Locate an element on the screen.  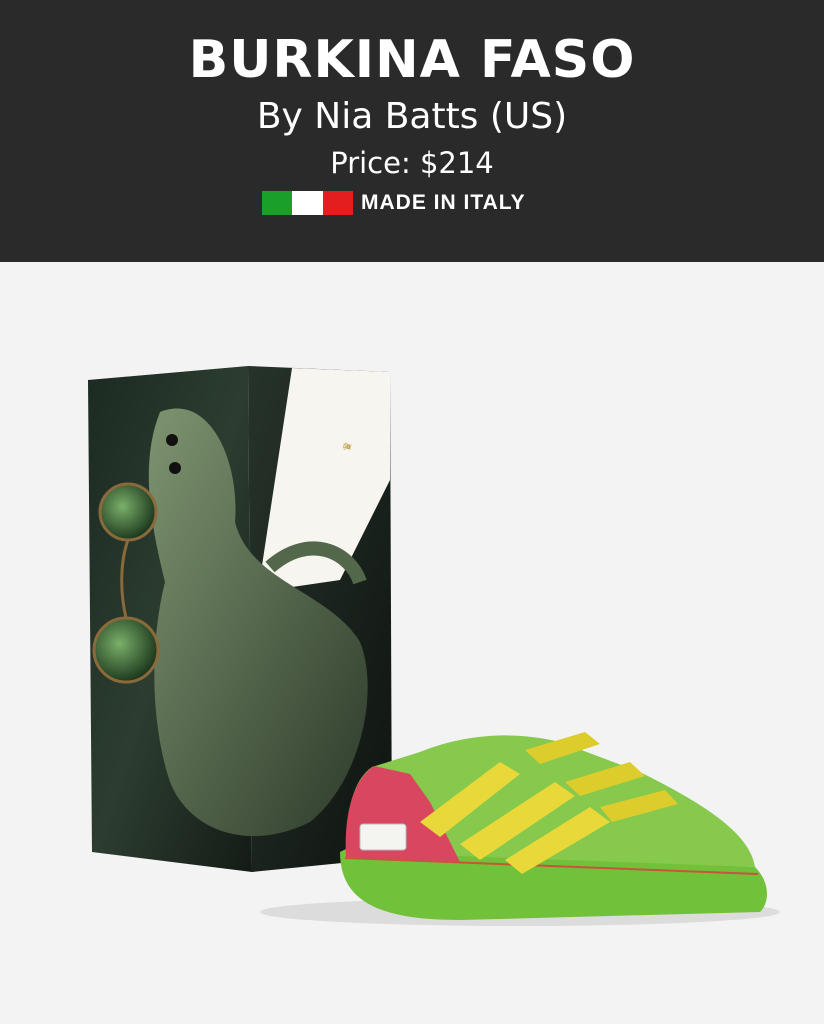
price-label: Price: $214 is located at coordinates (412, 163).